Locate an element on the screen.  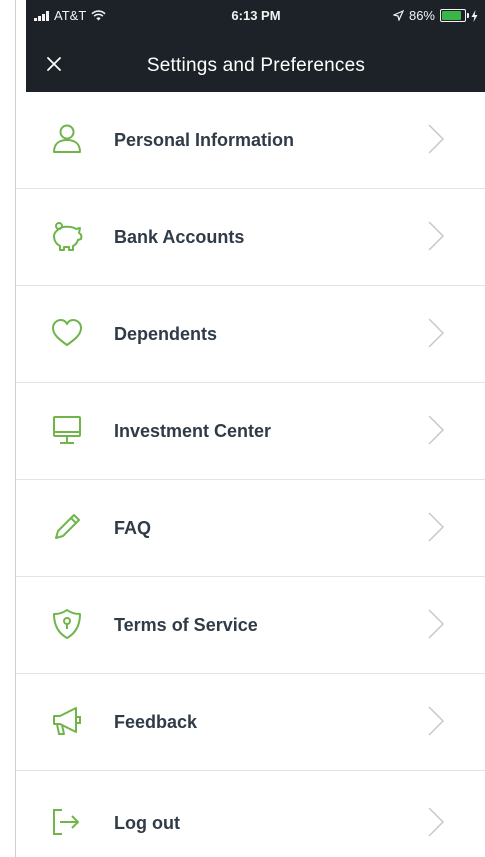
status-right: 86% is located at coordinates (435, 15).